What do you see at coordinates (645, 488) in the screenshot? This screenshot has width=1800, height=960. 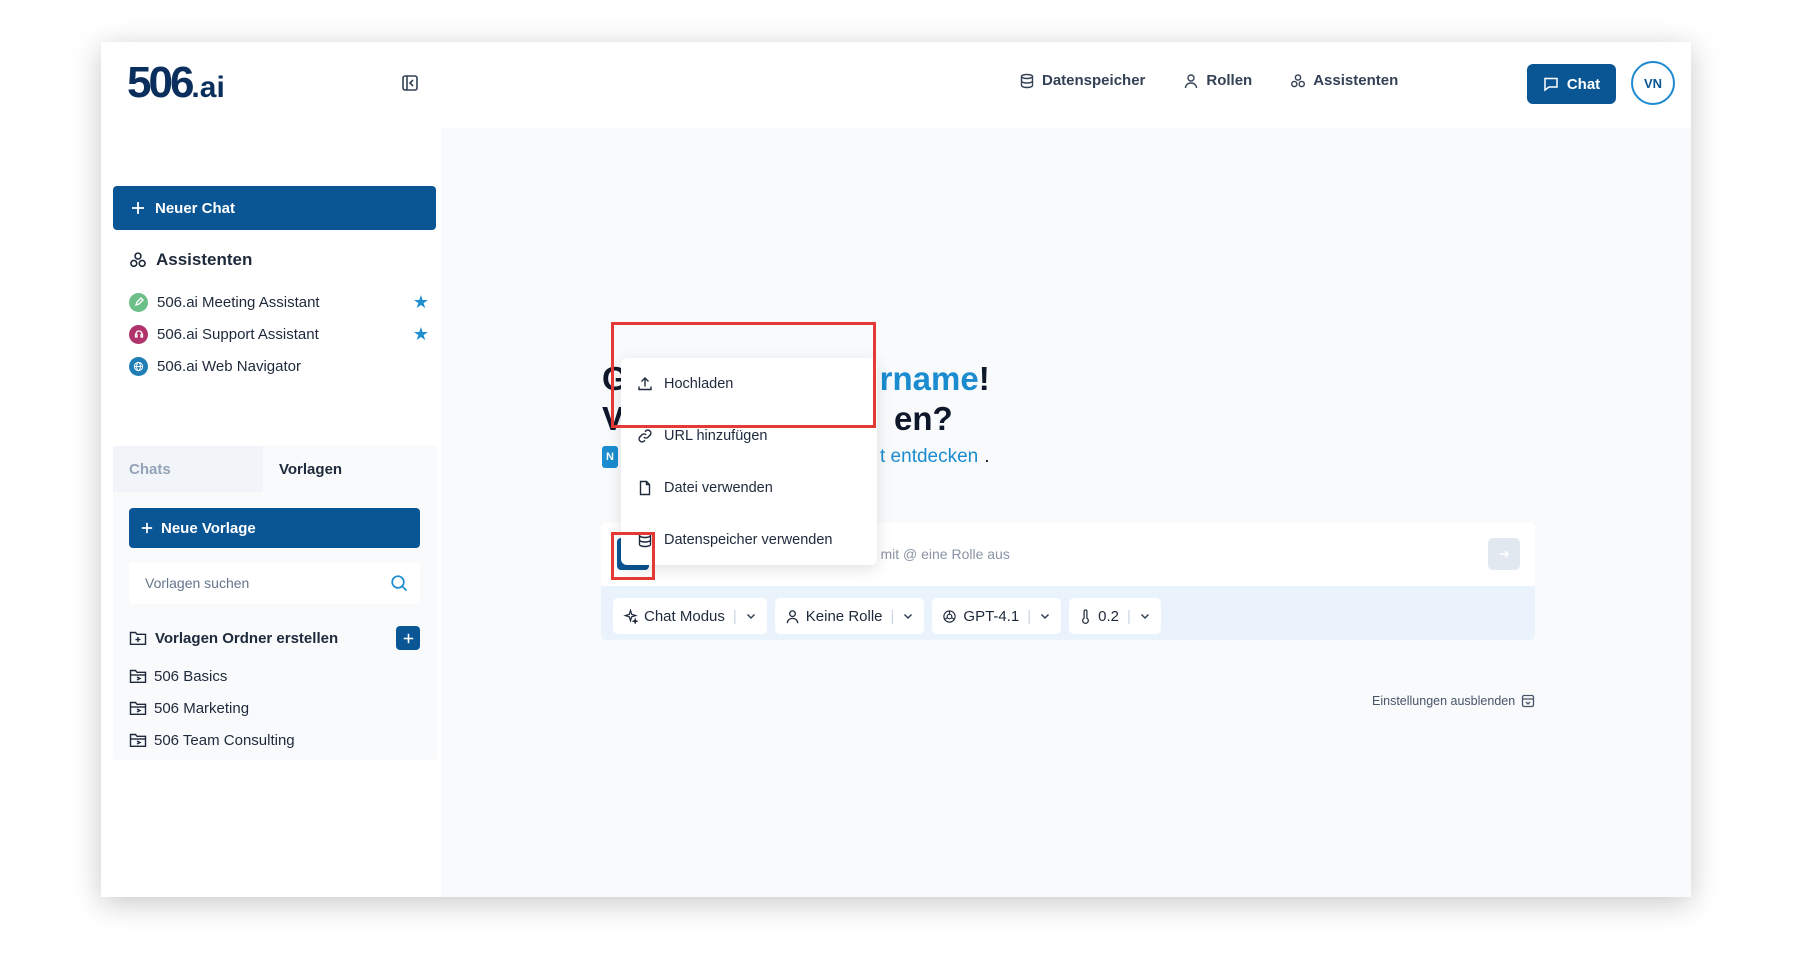 I see `file-icon` at bounding box center [645, 488].